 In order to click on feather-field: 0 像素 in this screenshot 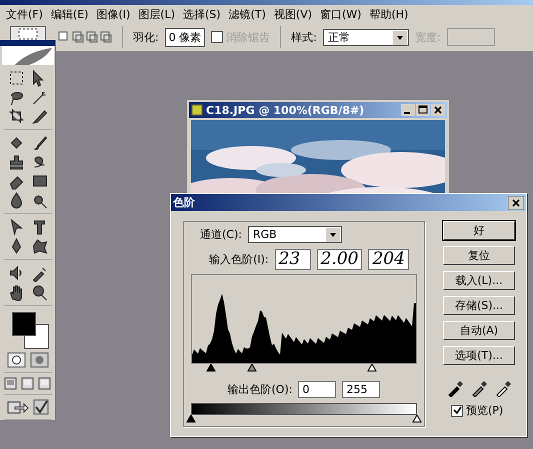, I will do `click(185, 37)`.